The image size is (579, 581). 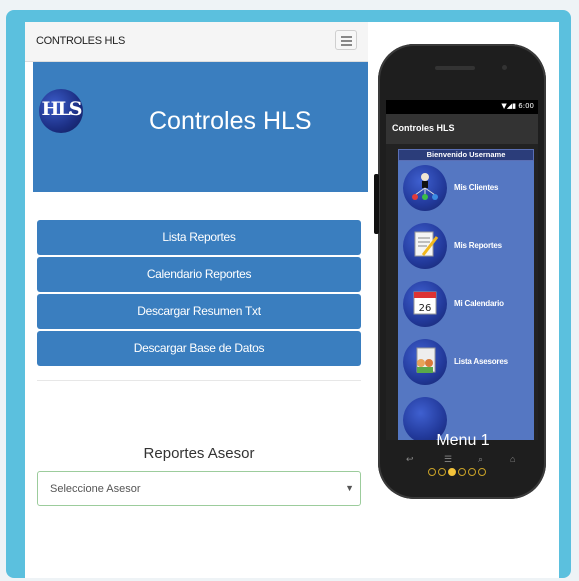 I want to click on phone-sensor, so click(x=504, y=67).